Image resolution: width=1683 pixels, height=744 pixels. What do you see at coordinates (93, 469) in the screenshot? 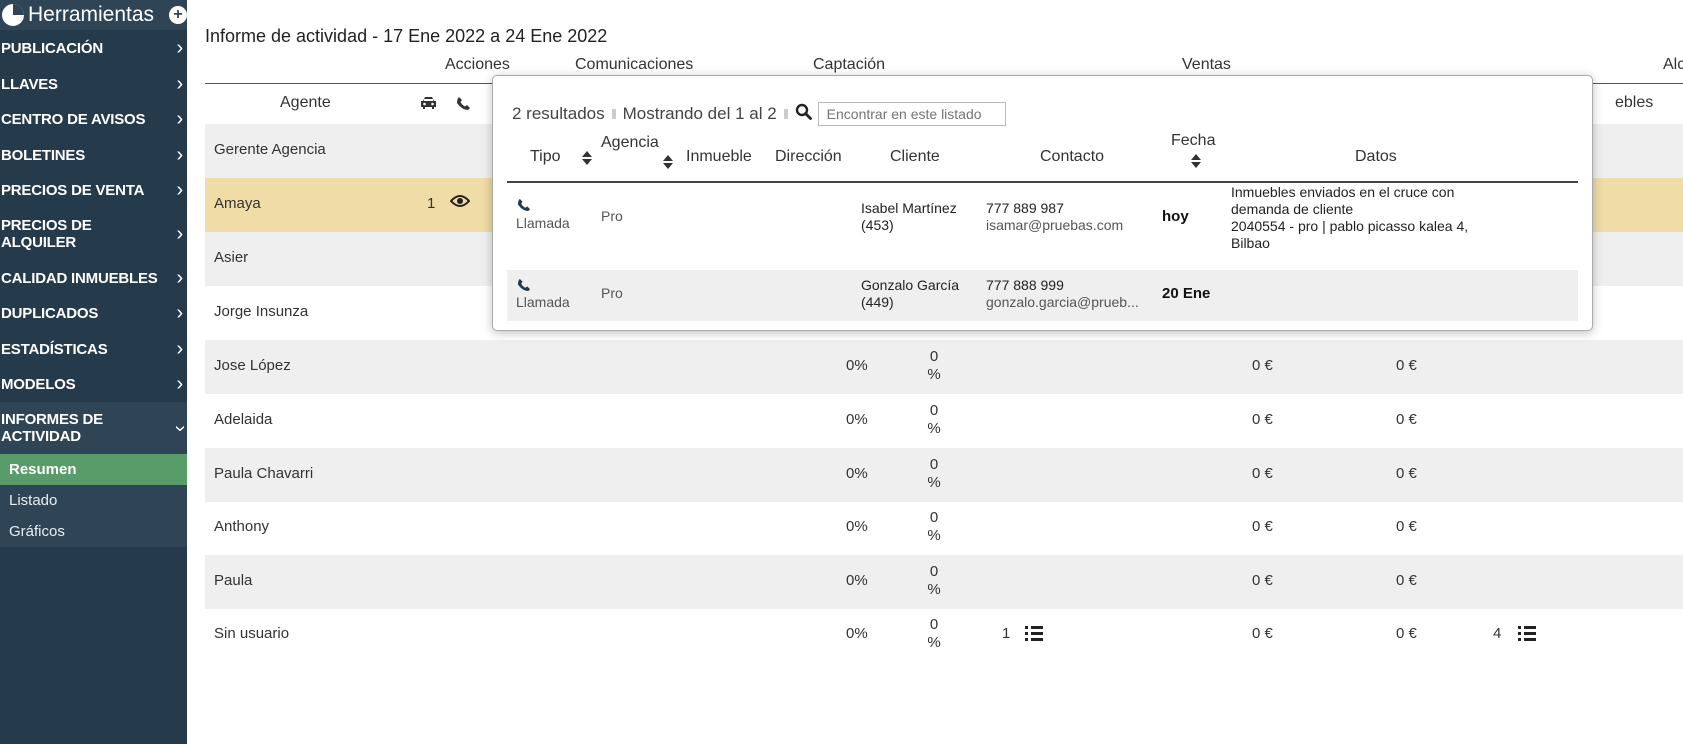
I see `sidebar-subitem-resumen: Resumen` at bounding box center [93, 469].